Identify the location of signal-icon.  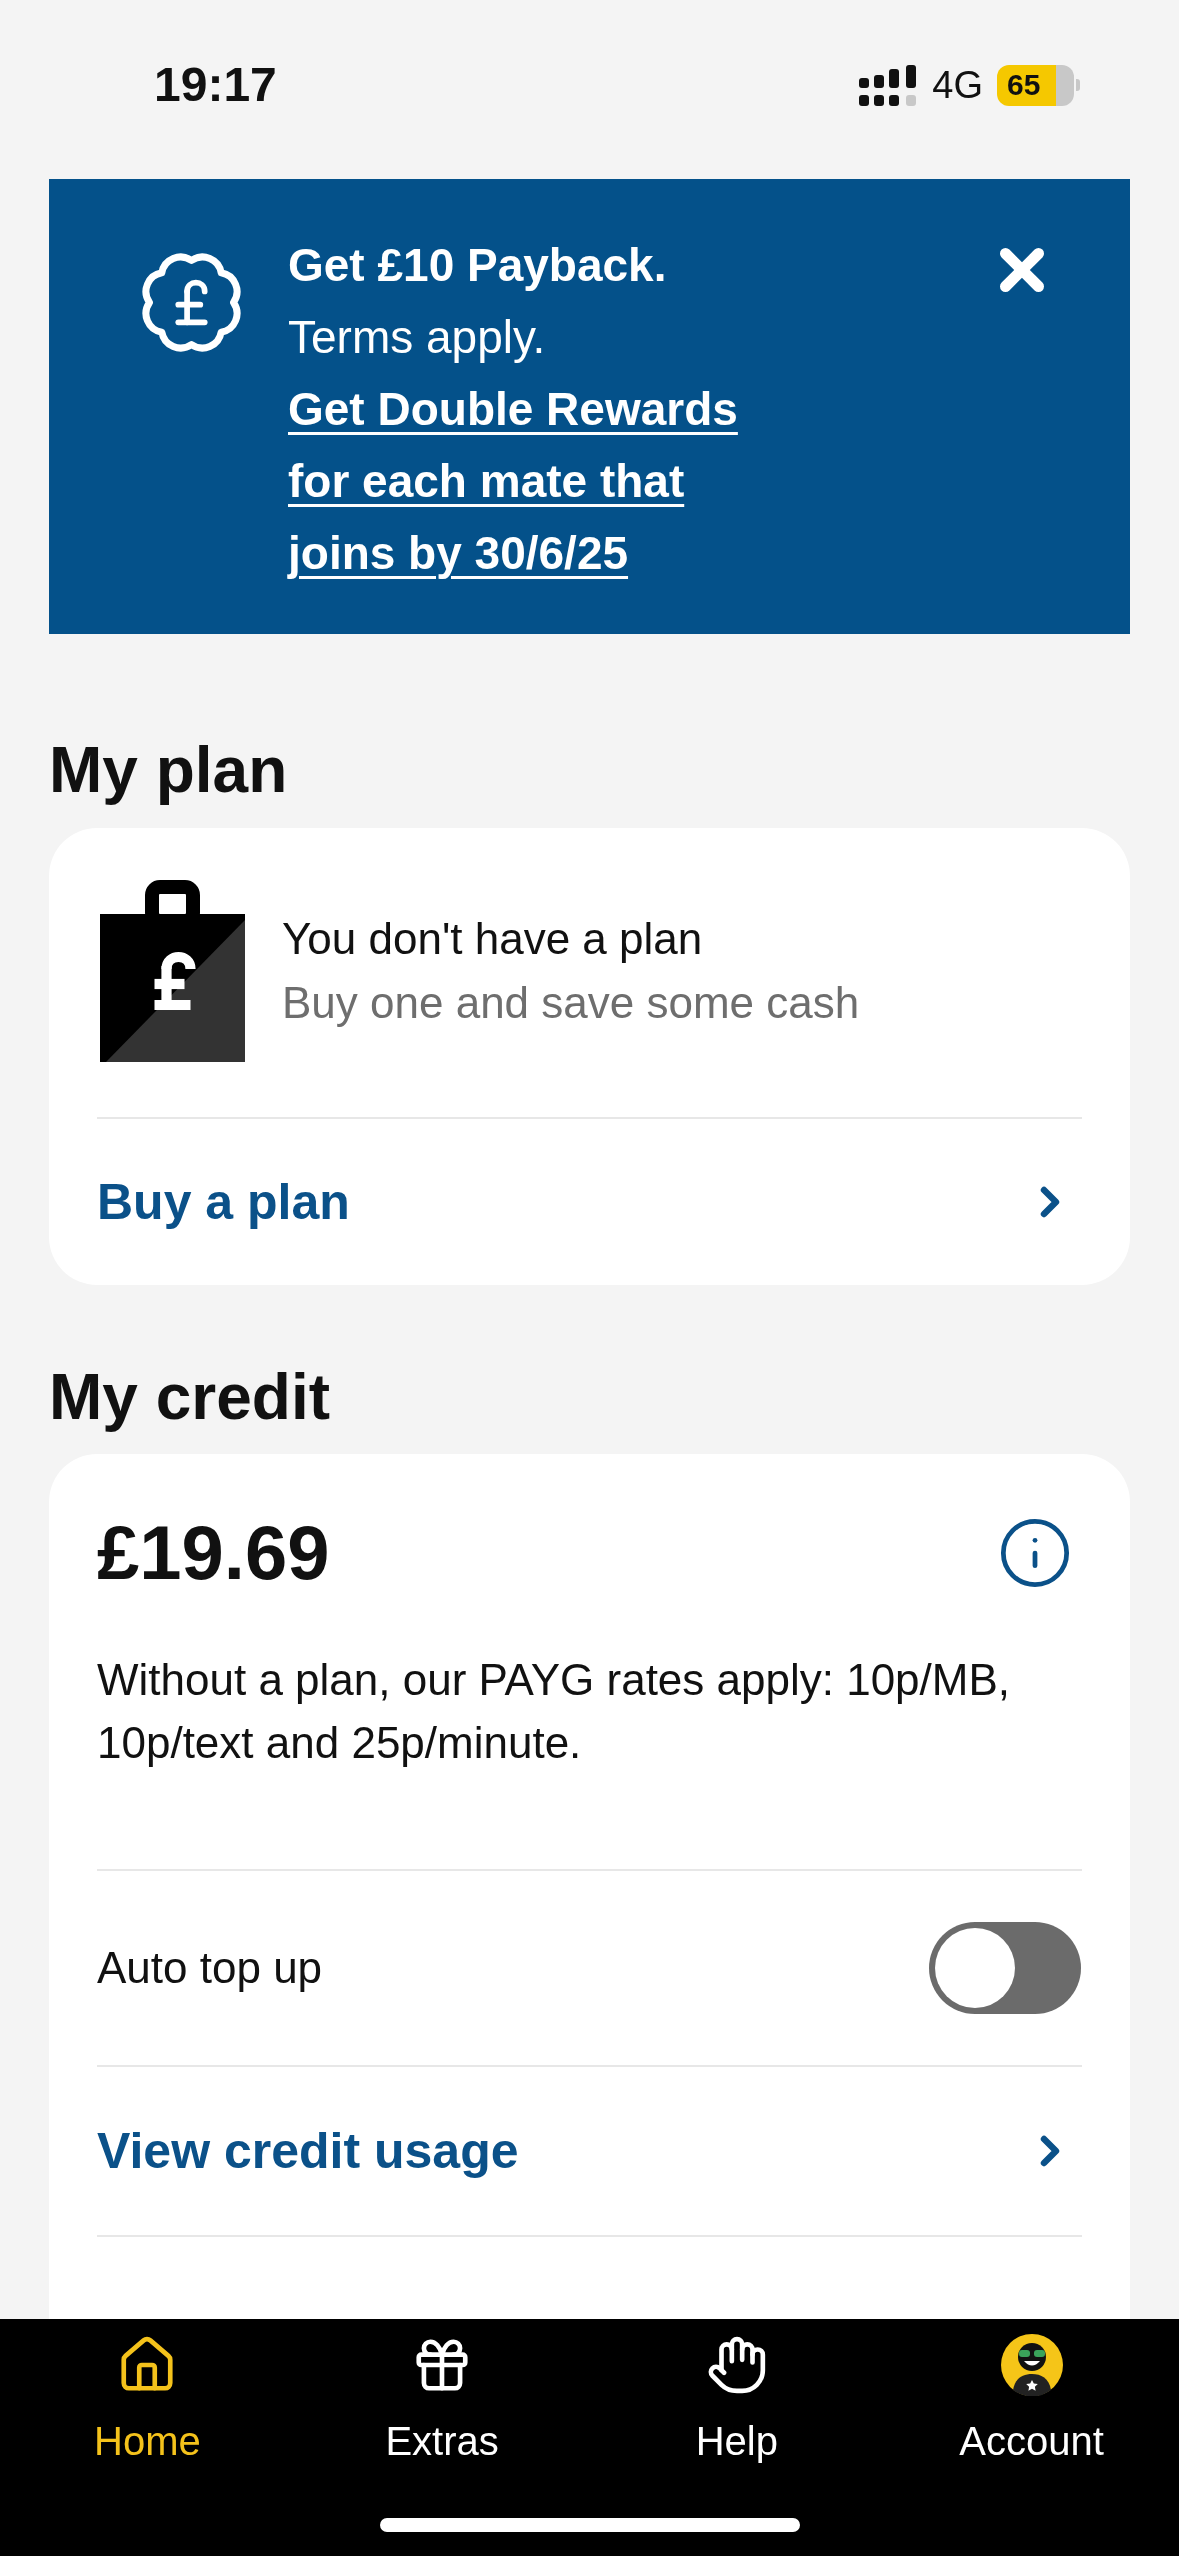
(888, 85).